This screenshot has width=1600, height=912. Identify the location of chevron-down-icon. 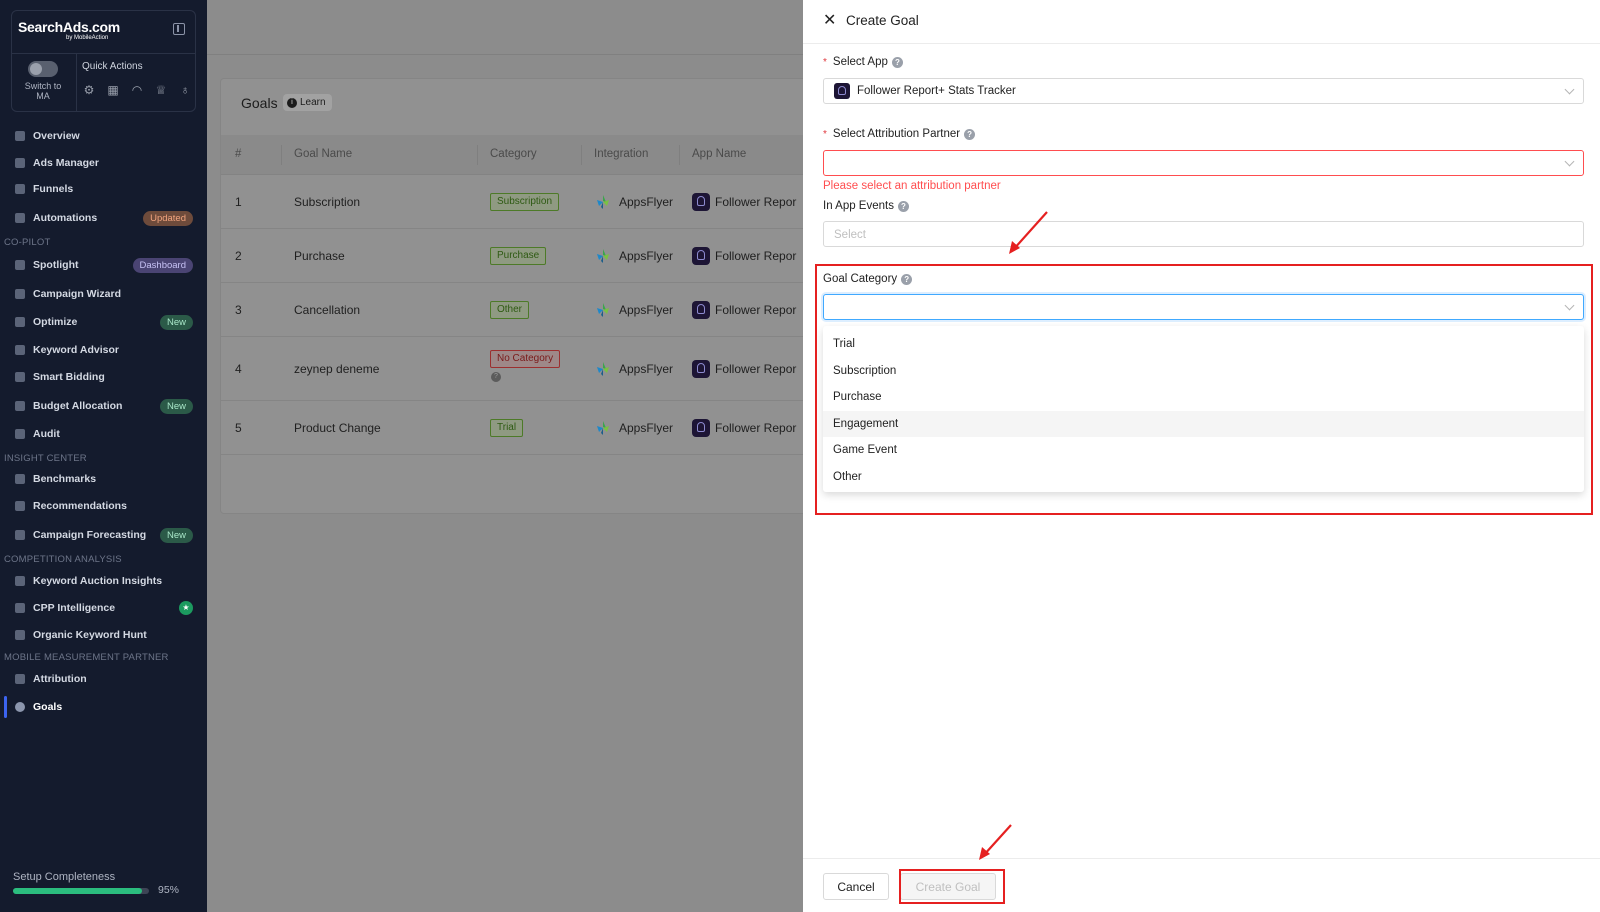
(1569, 89).